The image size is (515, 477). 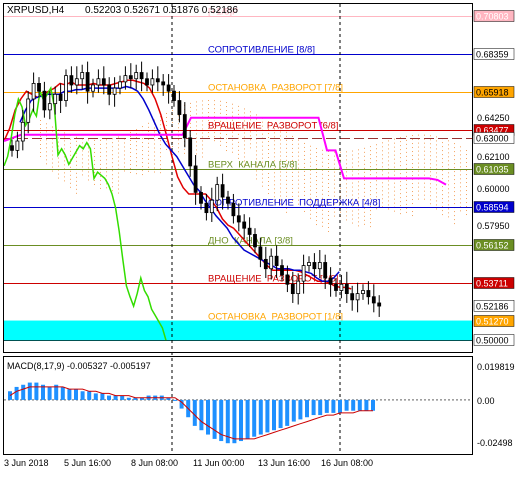 I want to click on level-tag-text: 0.56152, so click(x=492, y=246).